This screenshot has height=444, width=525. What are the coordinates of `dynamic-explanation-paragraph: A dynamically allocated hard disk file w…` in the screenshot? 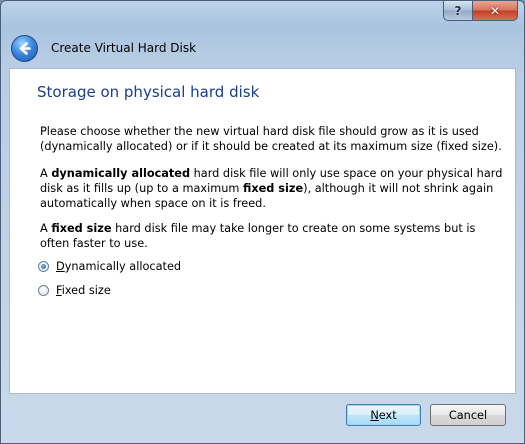 It's located at (274, 188).